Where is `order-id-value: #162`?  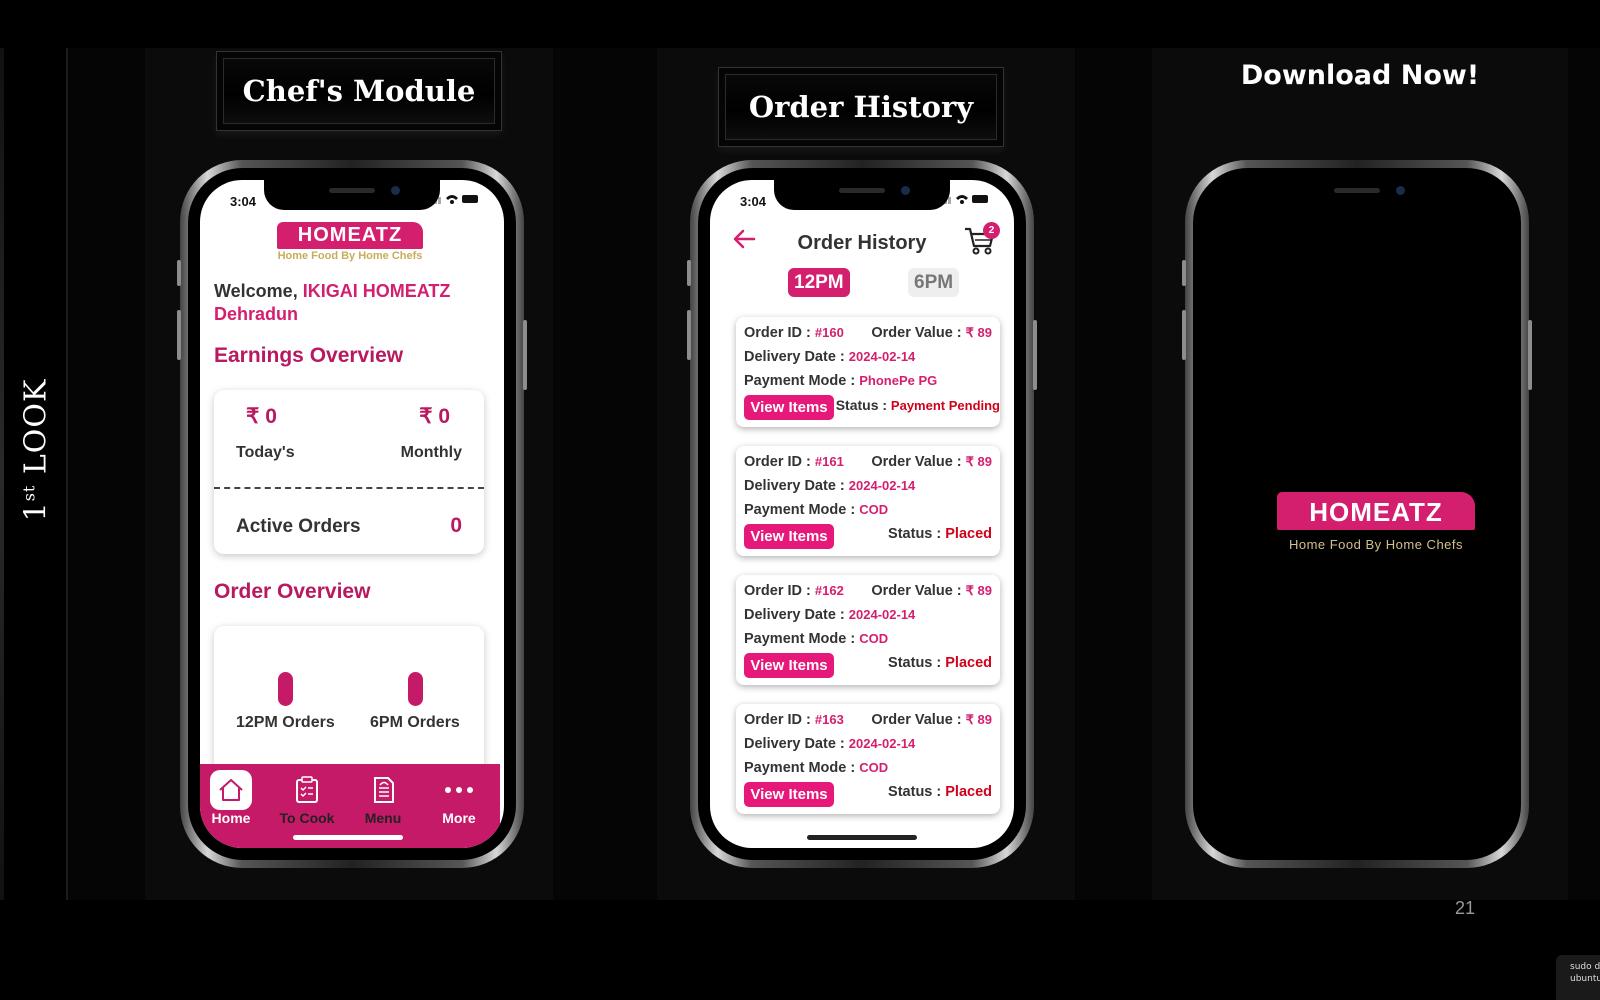
order-id-value: #162 is located at coordinates (829, 590).